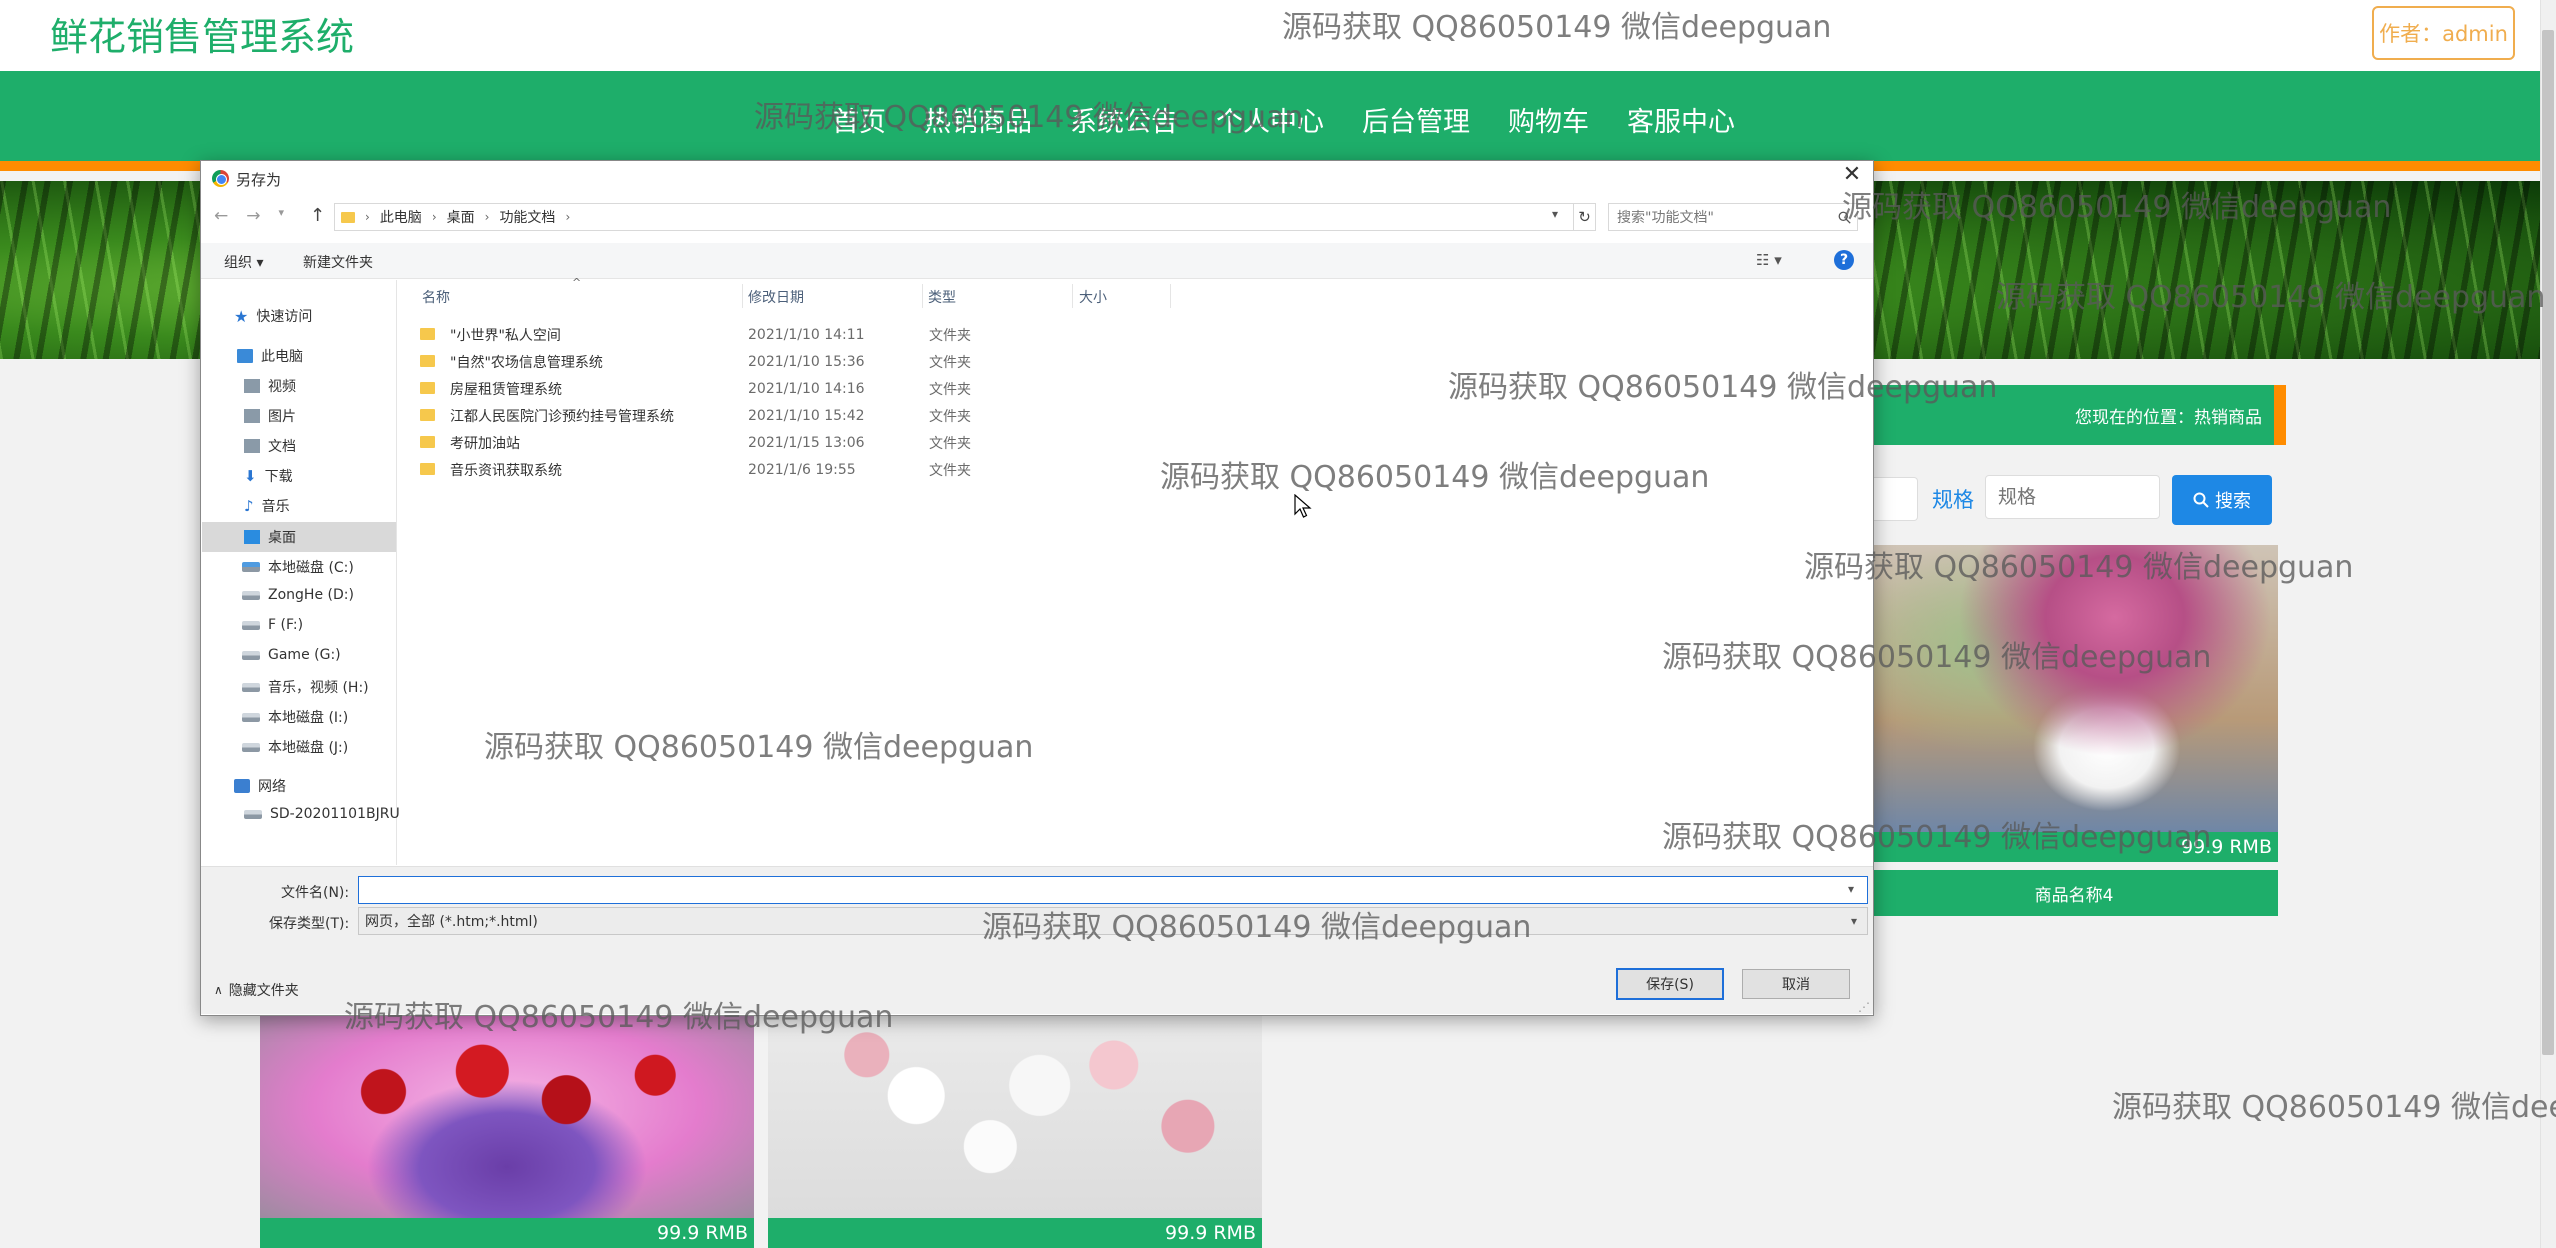 The image size is (2556, 1248). I want to click on filename-input, so click(1113, 890).